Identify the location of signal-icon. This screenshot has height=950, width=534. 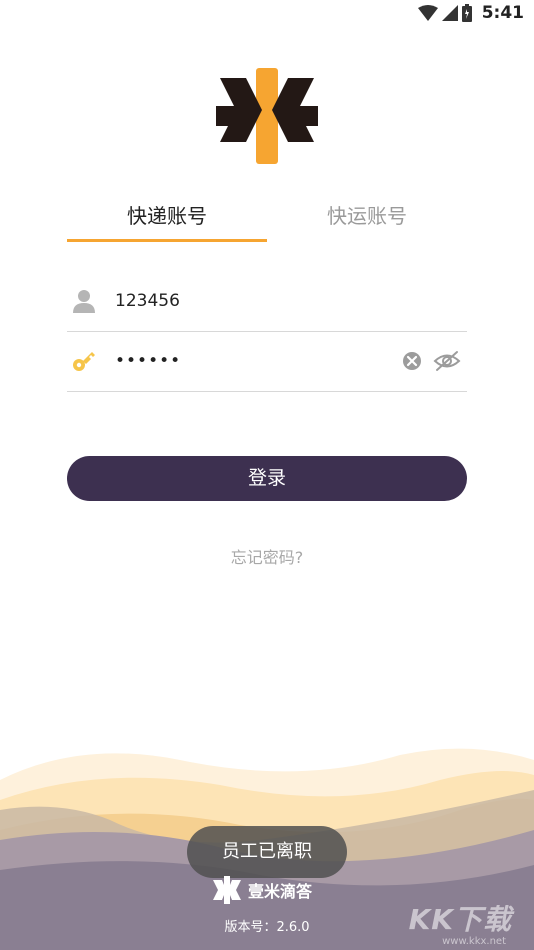
(449, 13).